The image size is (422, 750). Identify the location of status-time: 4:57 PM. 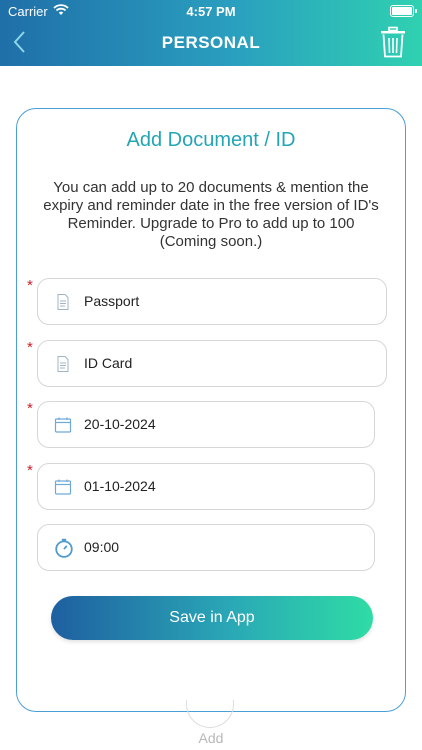
(211, 11).